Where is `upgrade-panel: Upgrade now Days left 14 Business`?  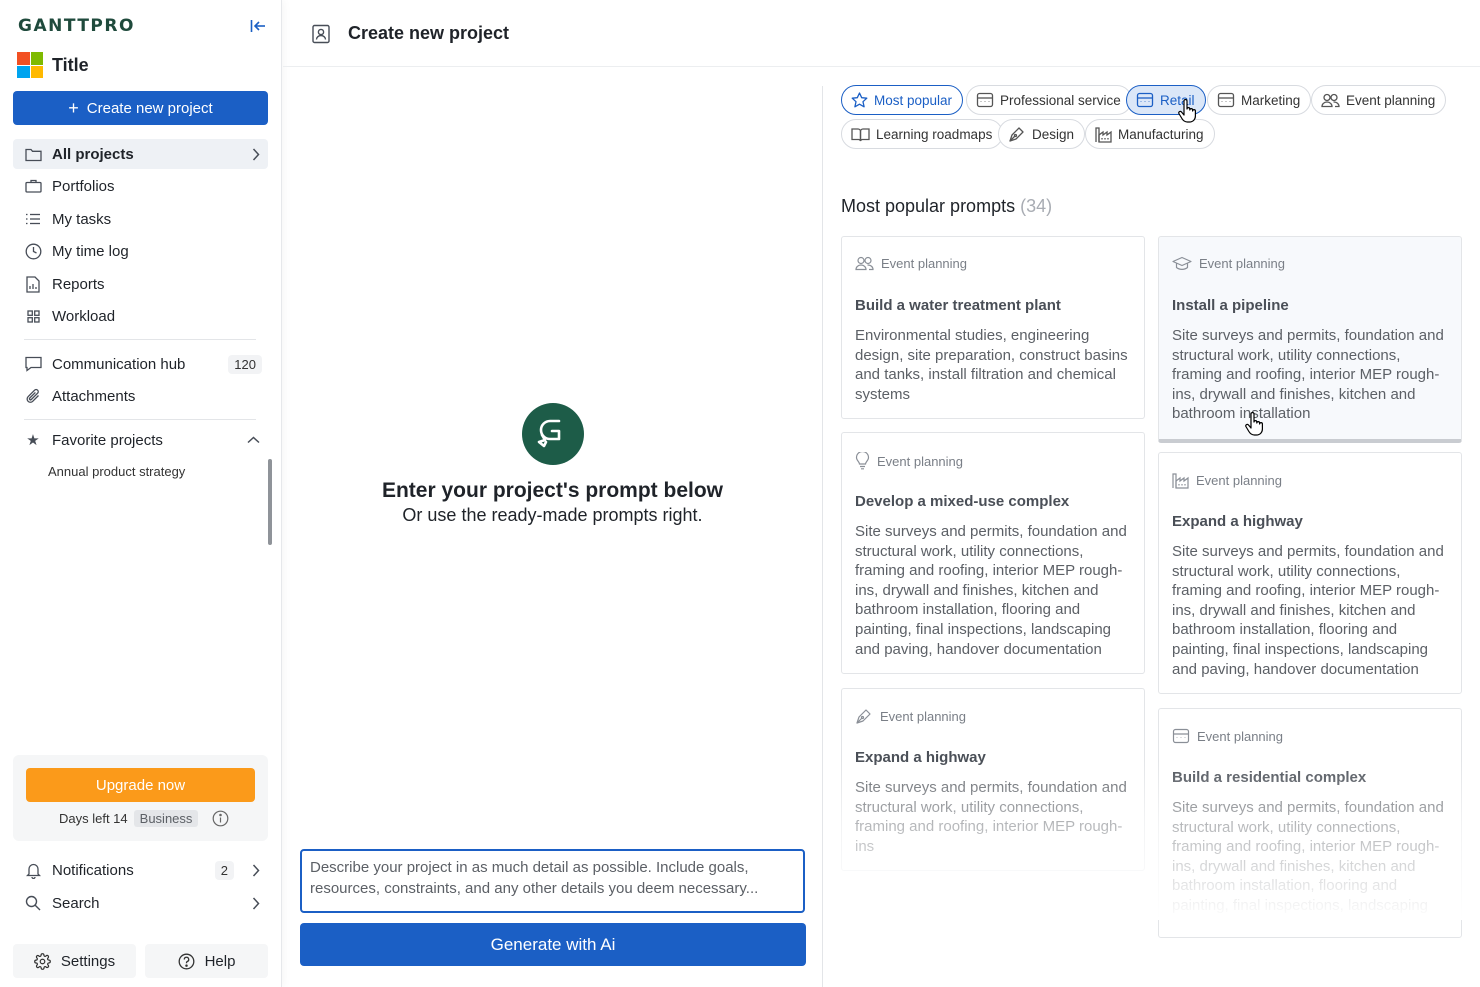 upgrade-panel: Upgrade now Days left 14 Business is located at coordinates (140, 798).